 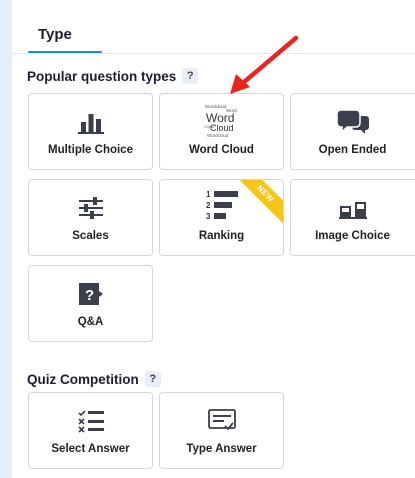 I want to click on card-select-answer: Select Answer, so click(x=90, y=430).